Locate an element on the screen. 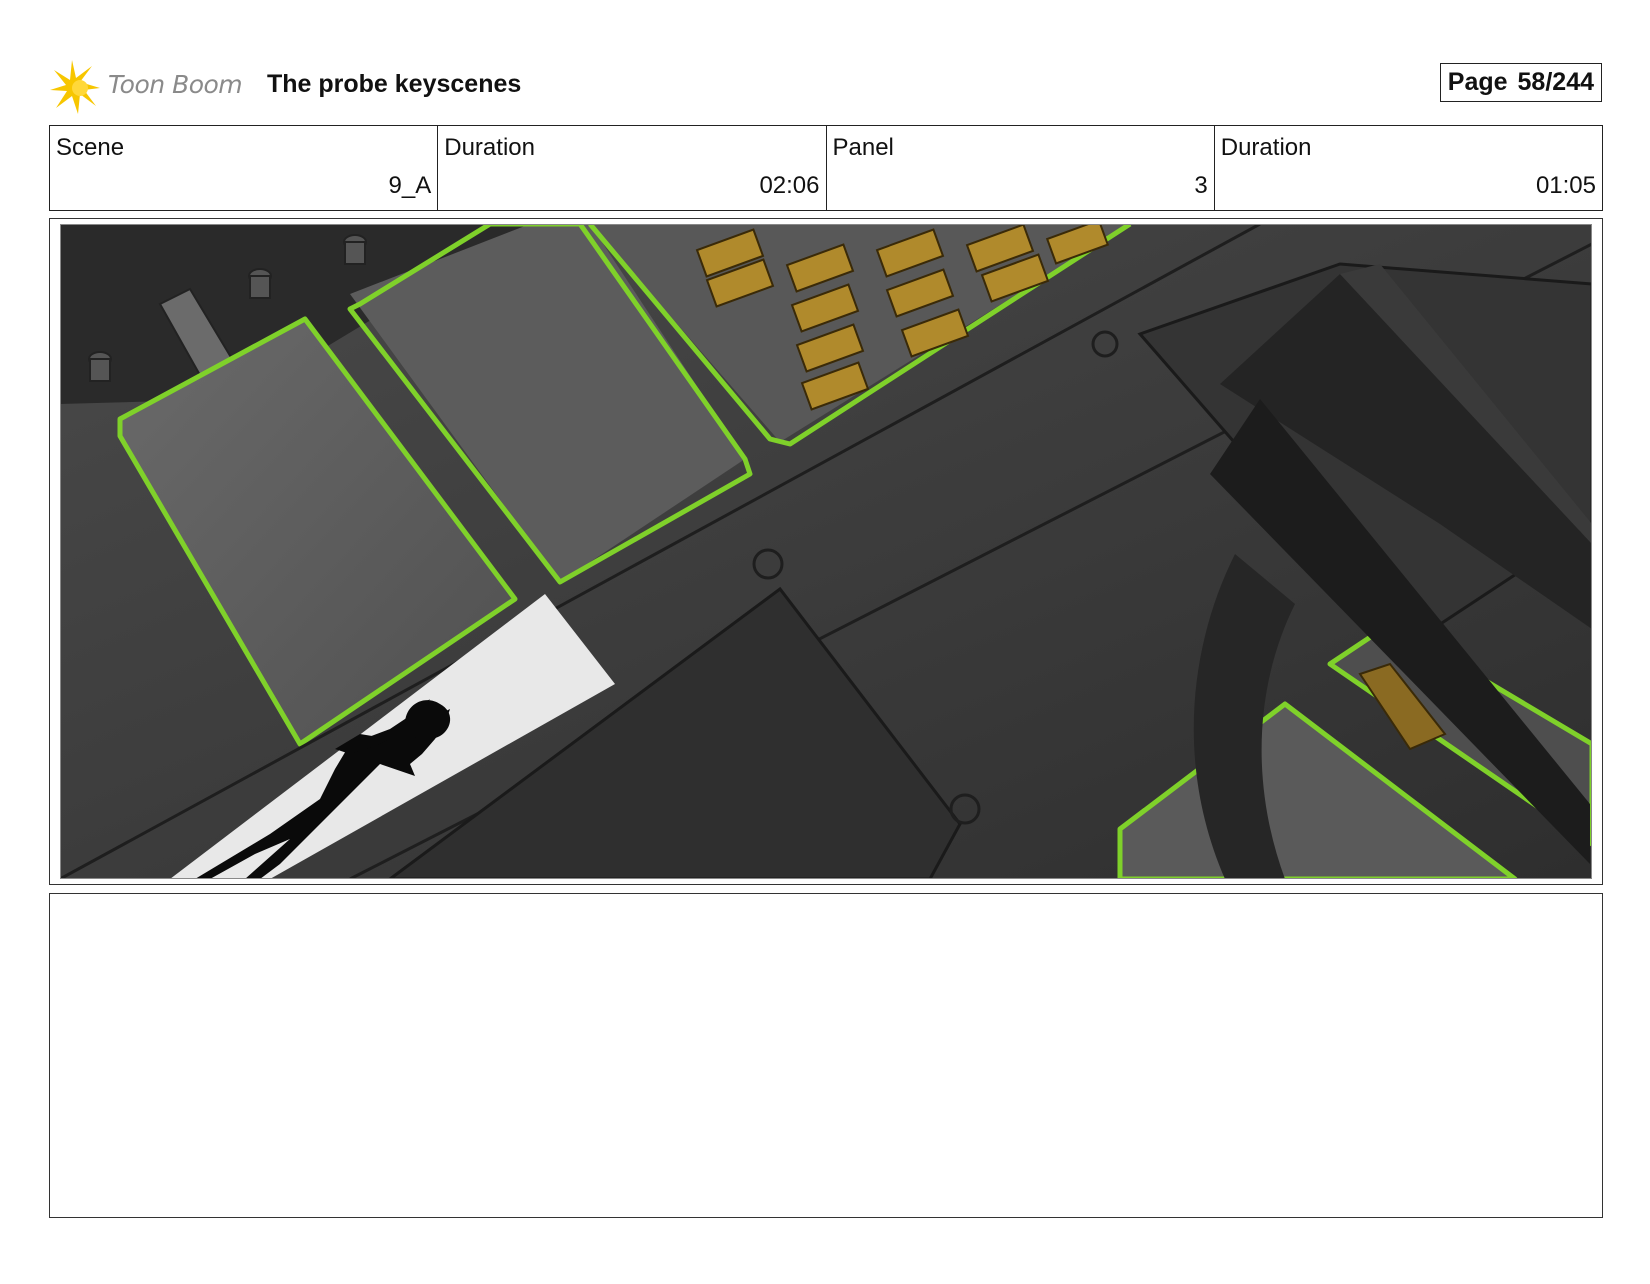  scene-label: Scene is located at coordinates (90, 147).